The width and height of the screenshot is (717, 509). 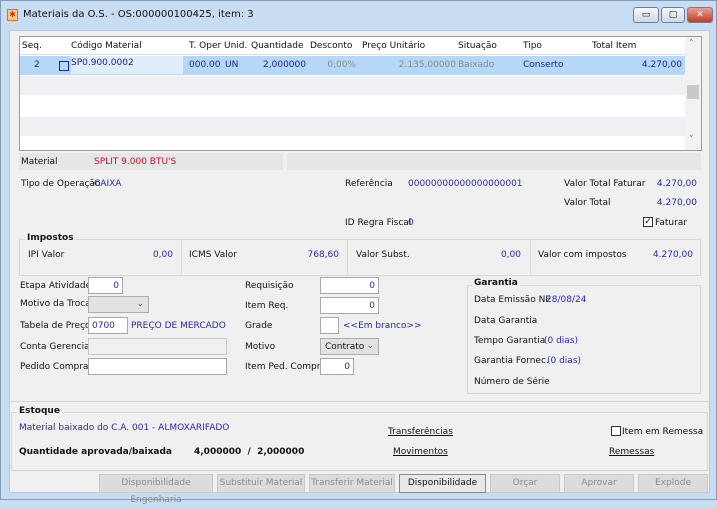 What do you see at coordinates (178, 326) in the screenshot?
I see `tabela-desc: PREÇO DE MERCADO` at bounding box center [178, 326].